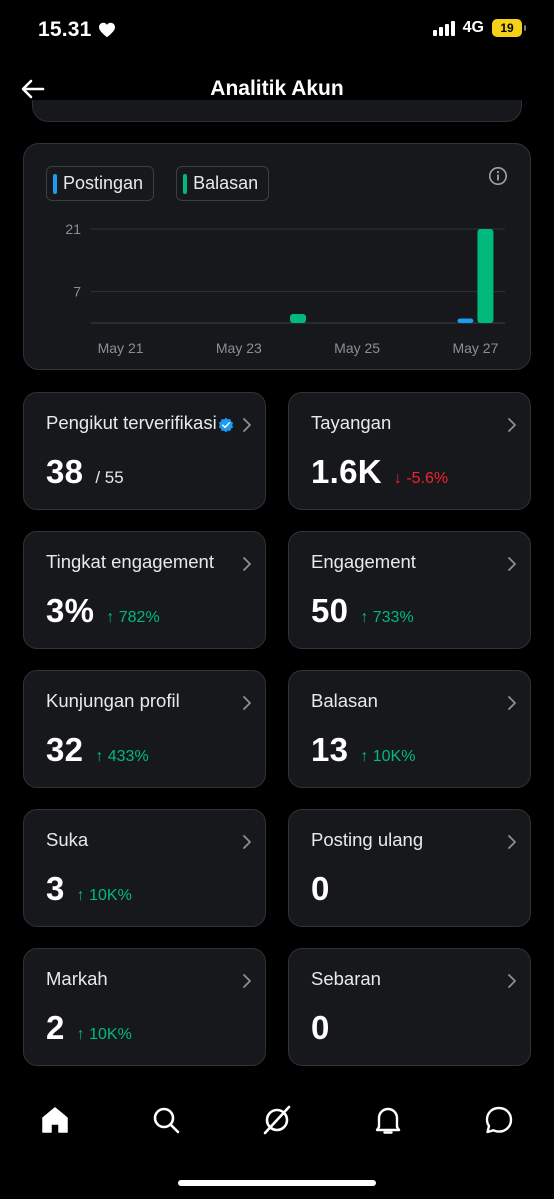 This screenshot has height=1199, width=554. Describe the element at coordinates (473, 27) in the screenshot. I see `network-type: 4G` at that location.